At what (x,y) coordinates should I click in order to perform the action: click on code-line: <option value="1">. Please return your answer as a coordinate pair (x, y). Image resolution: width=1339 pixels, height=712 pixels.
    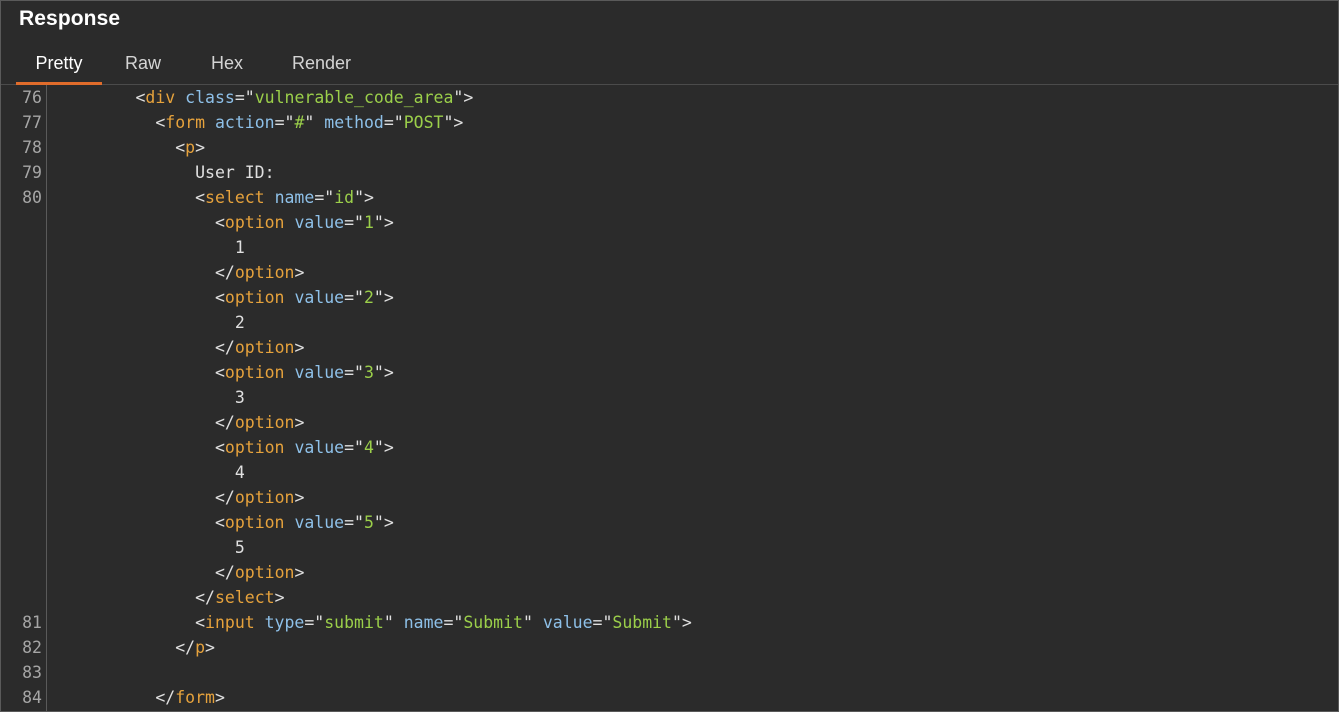
    Looking at the image, I should click on (225, 222).